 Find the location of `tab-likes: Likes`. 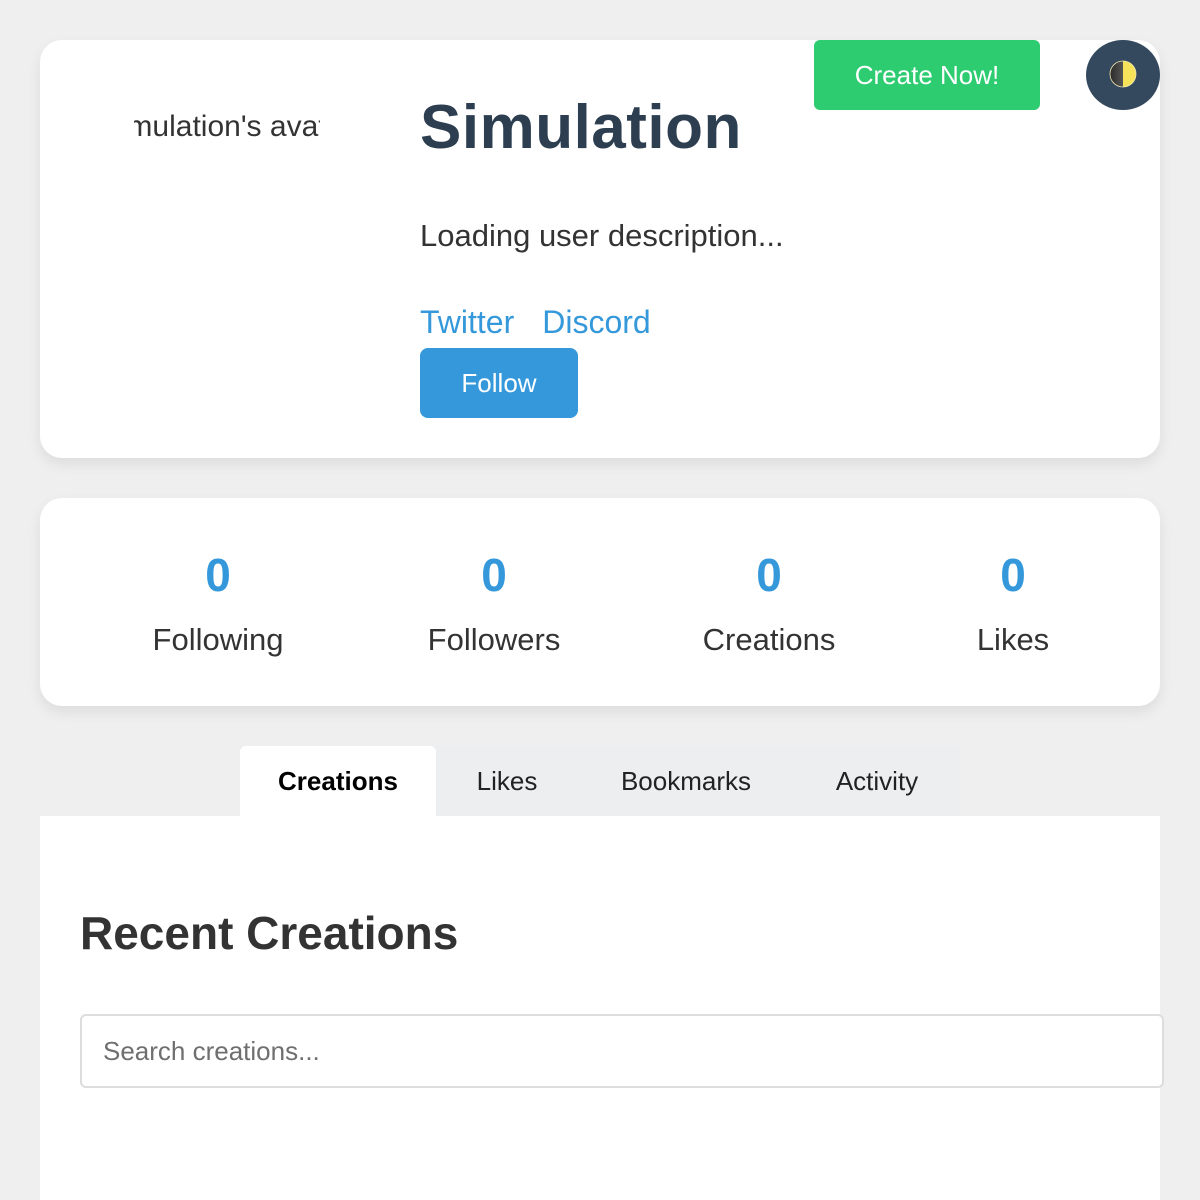

tab-likes: Likes is located at coordinates (507, 781).